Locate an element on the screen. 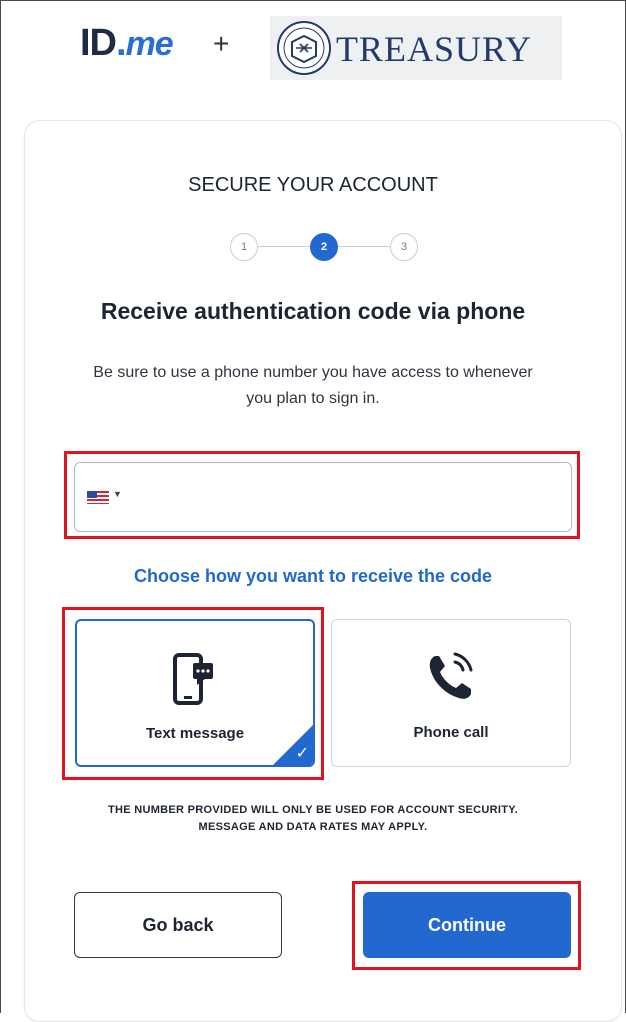  step-1: 1 is located at coordinates (244, 247).